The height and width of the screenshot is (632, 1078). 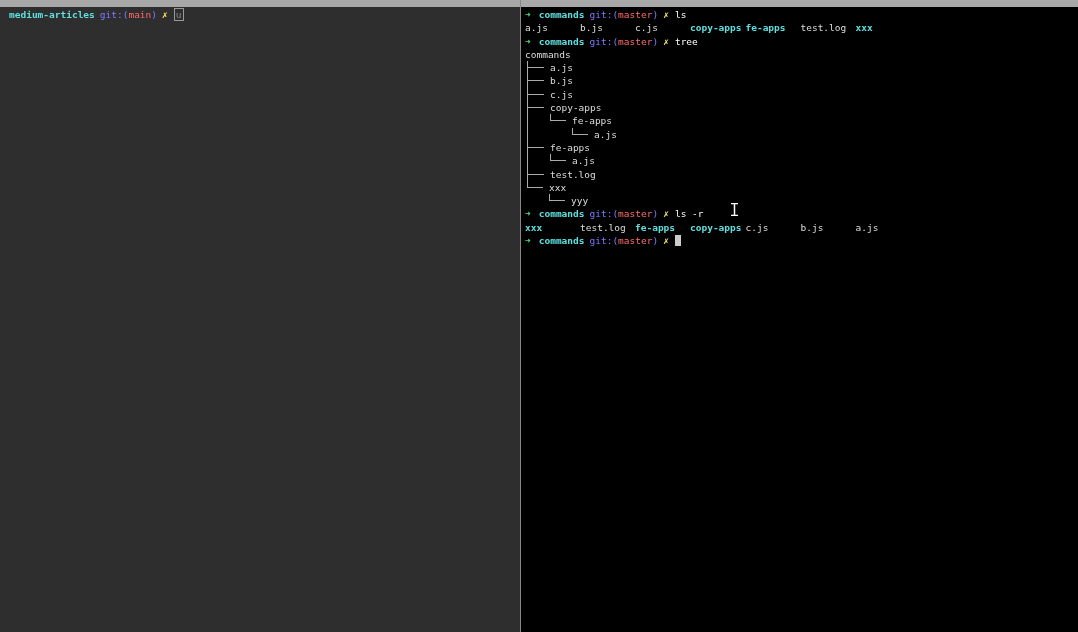 I want to click on directory-name: medium-articles, so click(x=52, y=15).